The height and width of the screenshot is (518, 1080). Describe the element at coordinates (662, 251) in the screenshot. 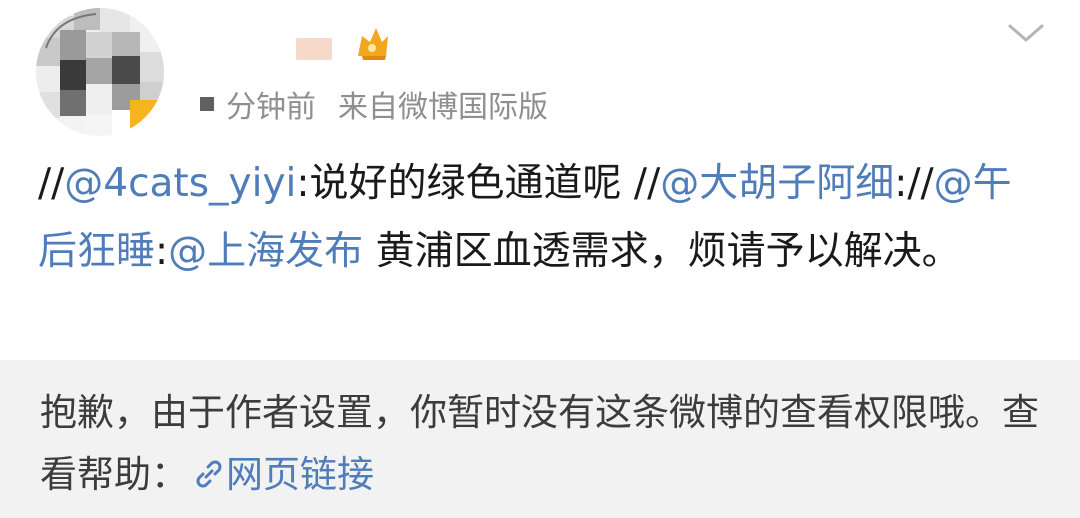

I see `text-segment: 黄浦区血透需求，烦请予以解决。` at that location.